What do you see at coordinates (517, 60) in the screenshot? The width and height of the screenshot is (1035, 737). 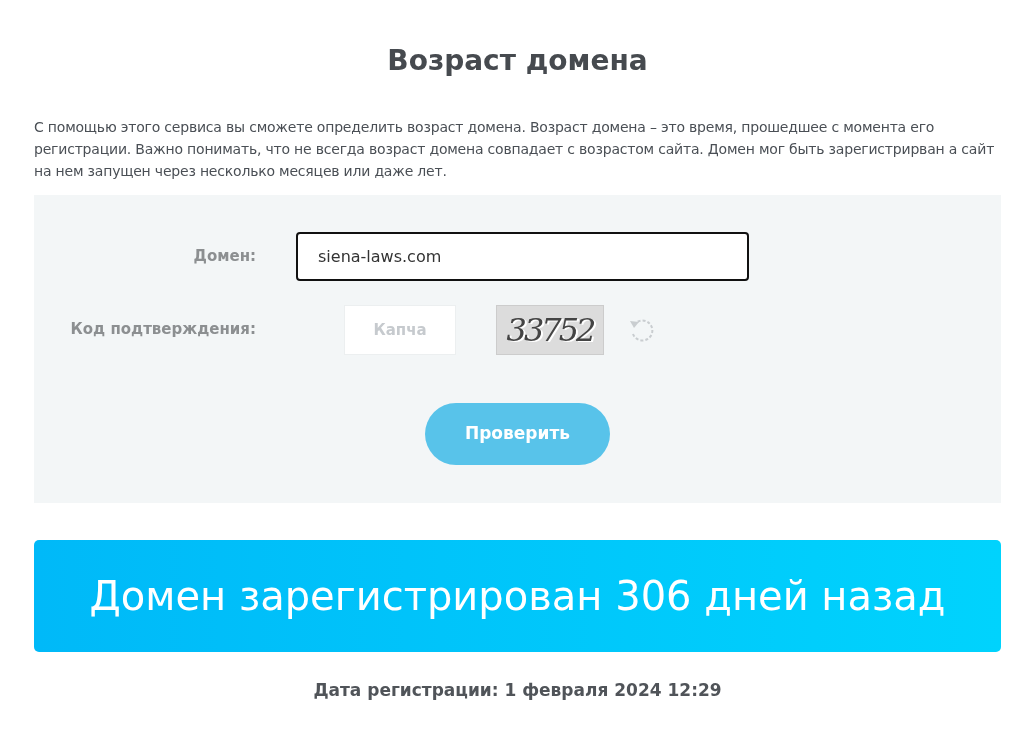 I see `page-title: Возраст домена` at bounding box center [517, 60].